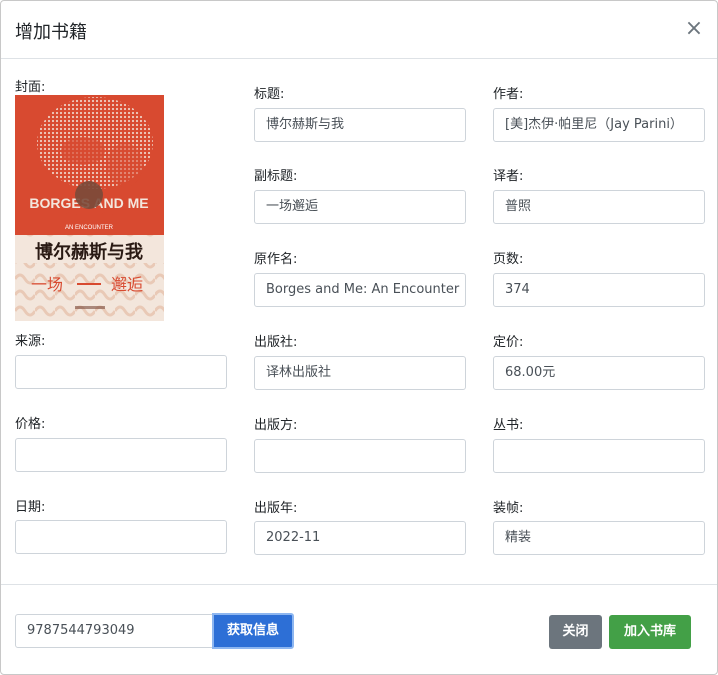 This screenshot has height=675, width=718. Describe the element at coordinates (599, 125) in the screenshot. I see `author-input: [美]杰伊·帕里尼（Jay Parini）` at that location.